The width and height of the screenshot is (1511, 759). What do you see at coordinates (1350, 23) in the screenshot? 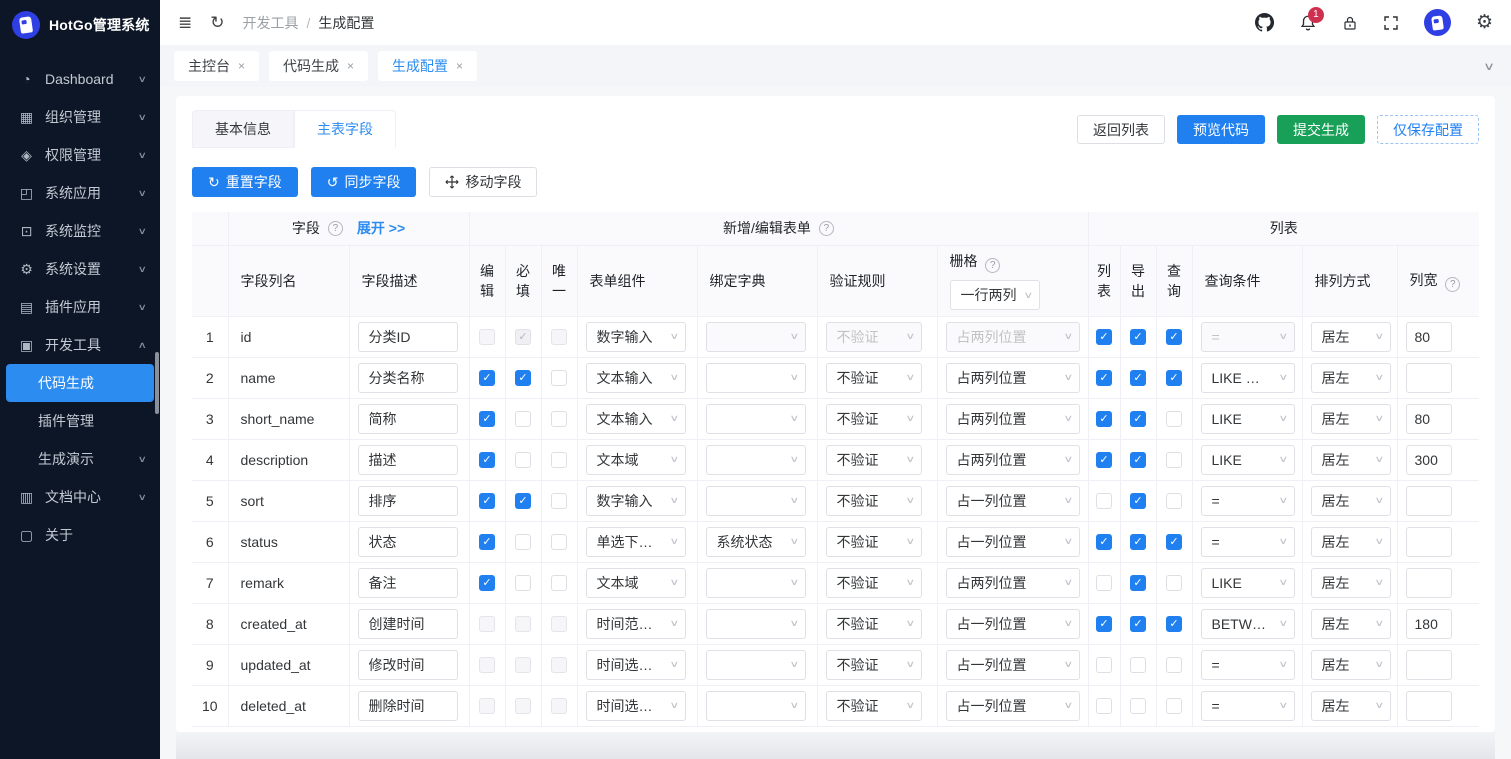
I see `lock-screen-icon` at bounding box center [1350, 23].